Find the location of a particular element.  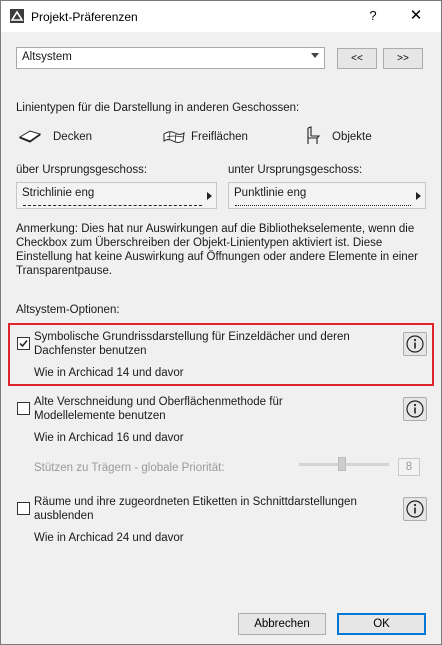

below-story-linetype-value: Punktlinie eng is located at coordinates (270, 193).